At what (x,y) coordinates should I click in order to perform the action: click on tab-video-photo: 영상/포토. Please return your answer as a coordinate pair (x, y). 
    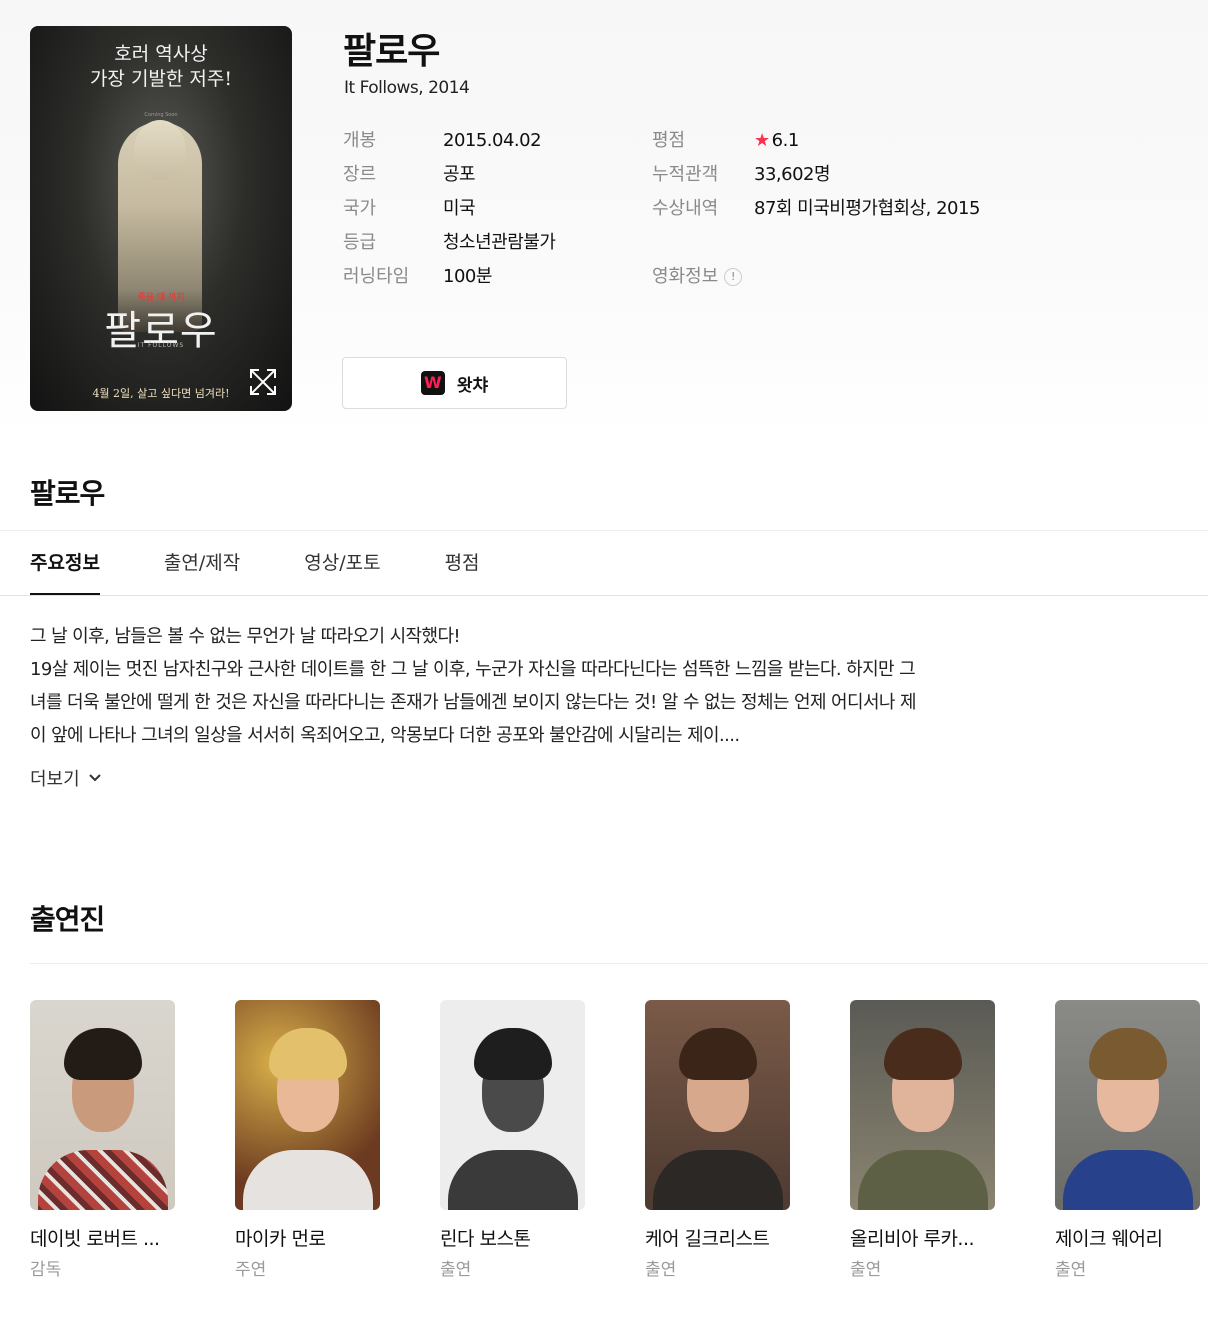
    Looking at the image, I should click on (342, 563).